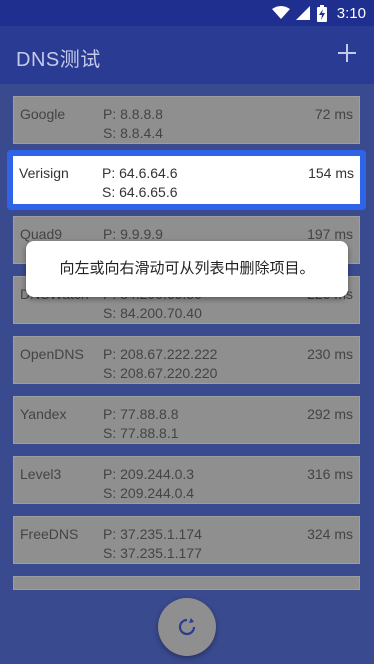 This screenshot has height=664, width=374. Describe the element at coordinates (149, 474) in the screenshot. I see `primary-dns: P: 209.244.0.3` at that location.